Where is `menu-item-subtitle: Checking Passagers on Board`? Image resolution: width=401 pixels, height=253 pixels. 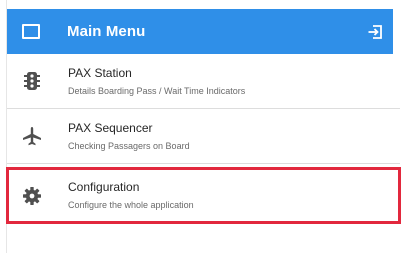 menu-item-subtitle: Checking Passagers on Board is located at coordinates (129, 145).